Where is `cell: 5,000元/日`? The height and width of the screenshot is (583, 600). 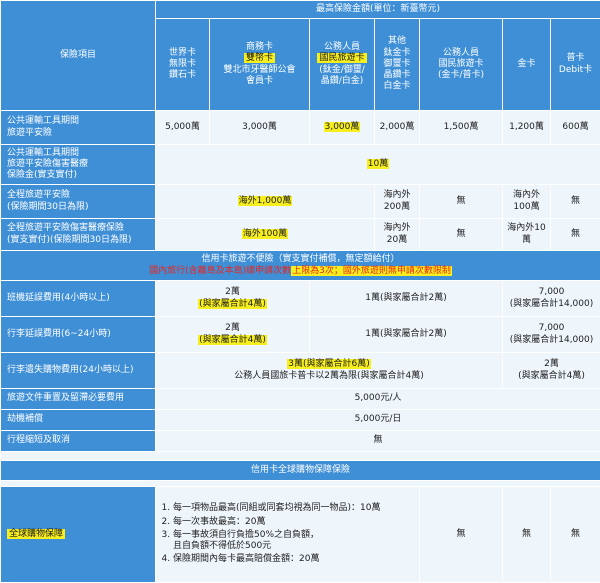 cell: 5,000元/日 is located at coordinates (378, 420).